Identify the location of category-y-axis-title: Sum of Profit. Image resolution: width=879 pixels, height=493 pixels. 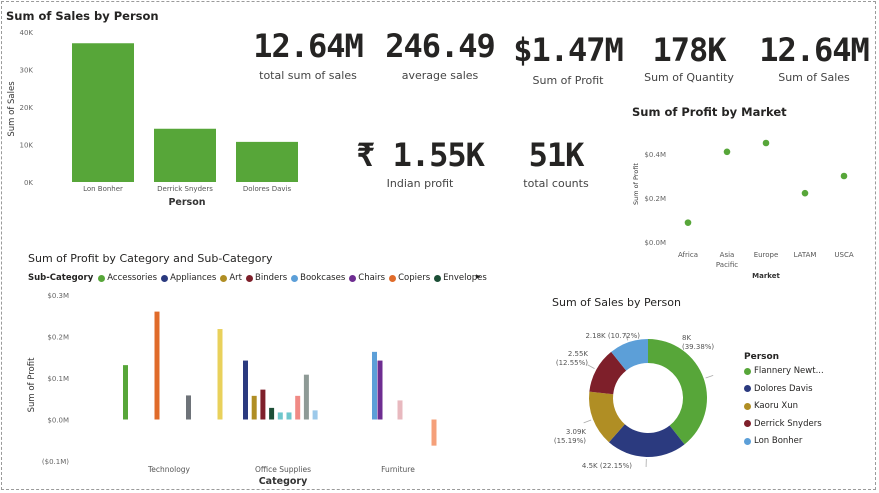
(32, 384).